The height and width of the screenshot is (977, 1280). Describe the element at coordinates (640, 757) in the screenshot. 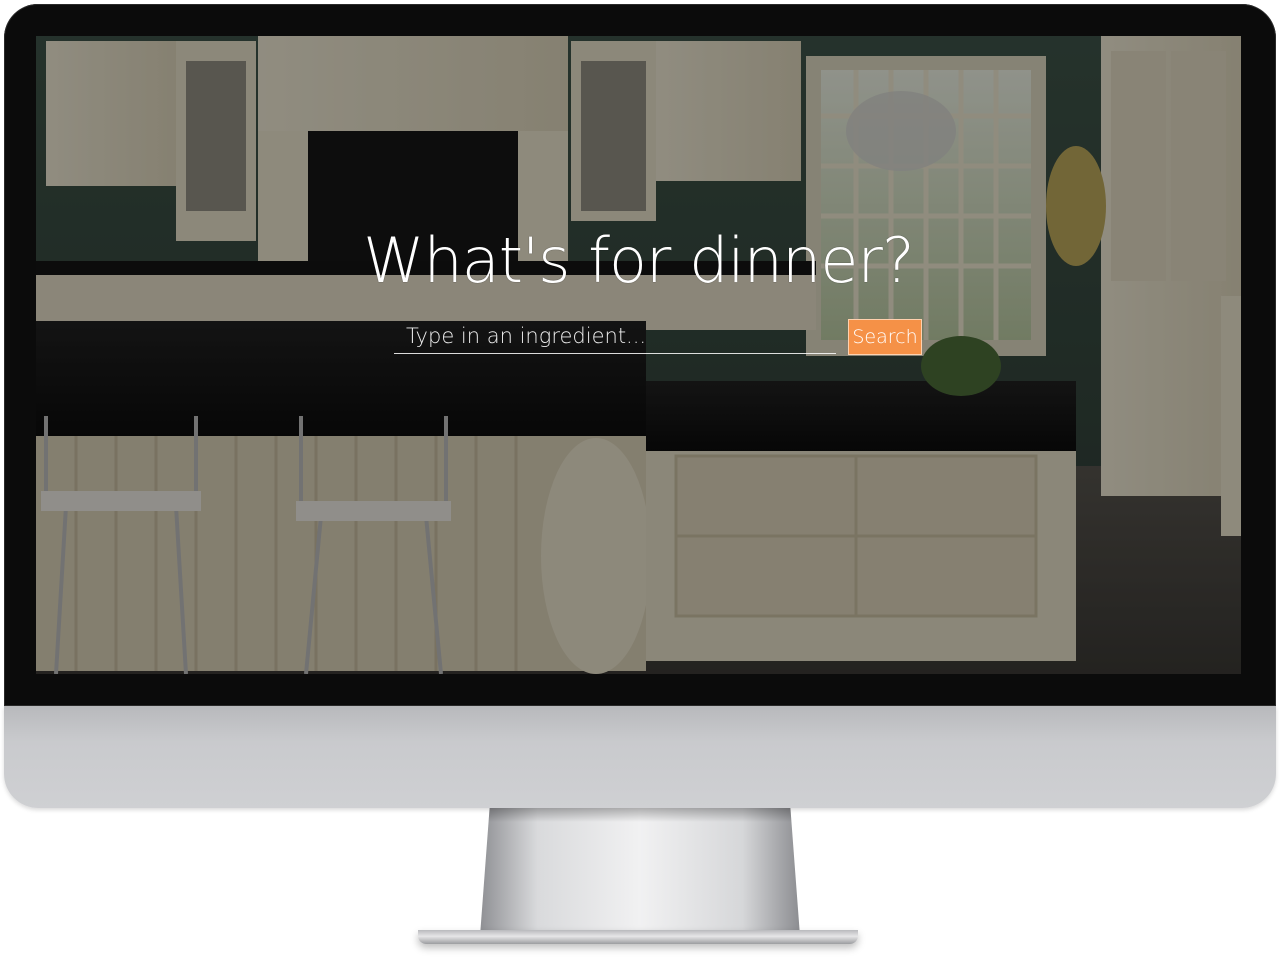

I see `monitor-chin` at that location.